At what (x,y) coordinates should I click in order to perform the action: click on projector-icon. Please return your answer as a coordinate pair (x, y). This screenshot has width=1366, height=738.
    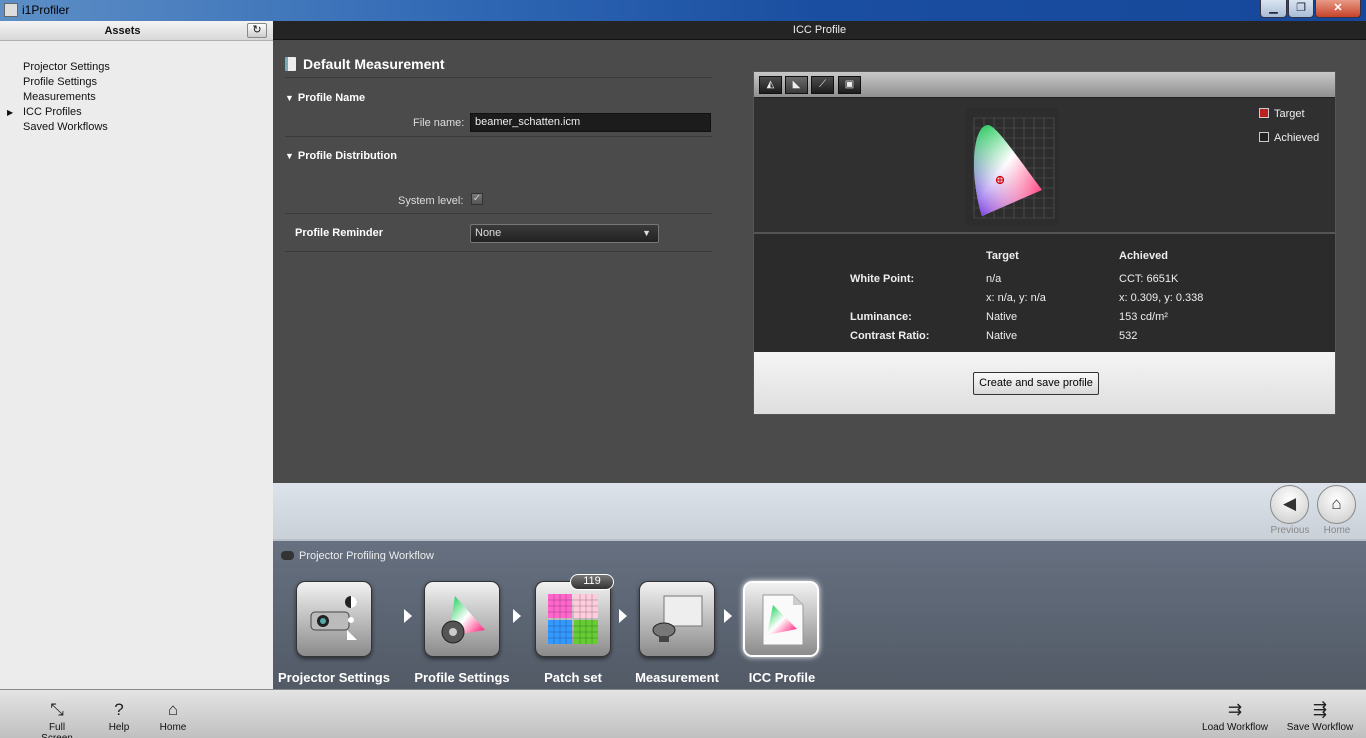
    Looking at the image, I should click on (287, 555).